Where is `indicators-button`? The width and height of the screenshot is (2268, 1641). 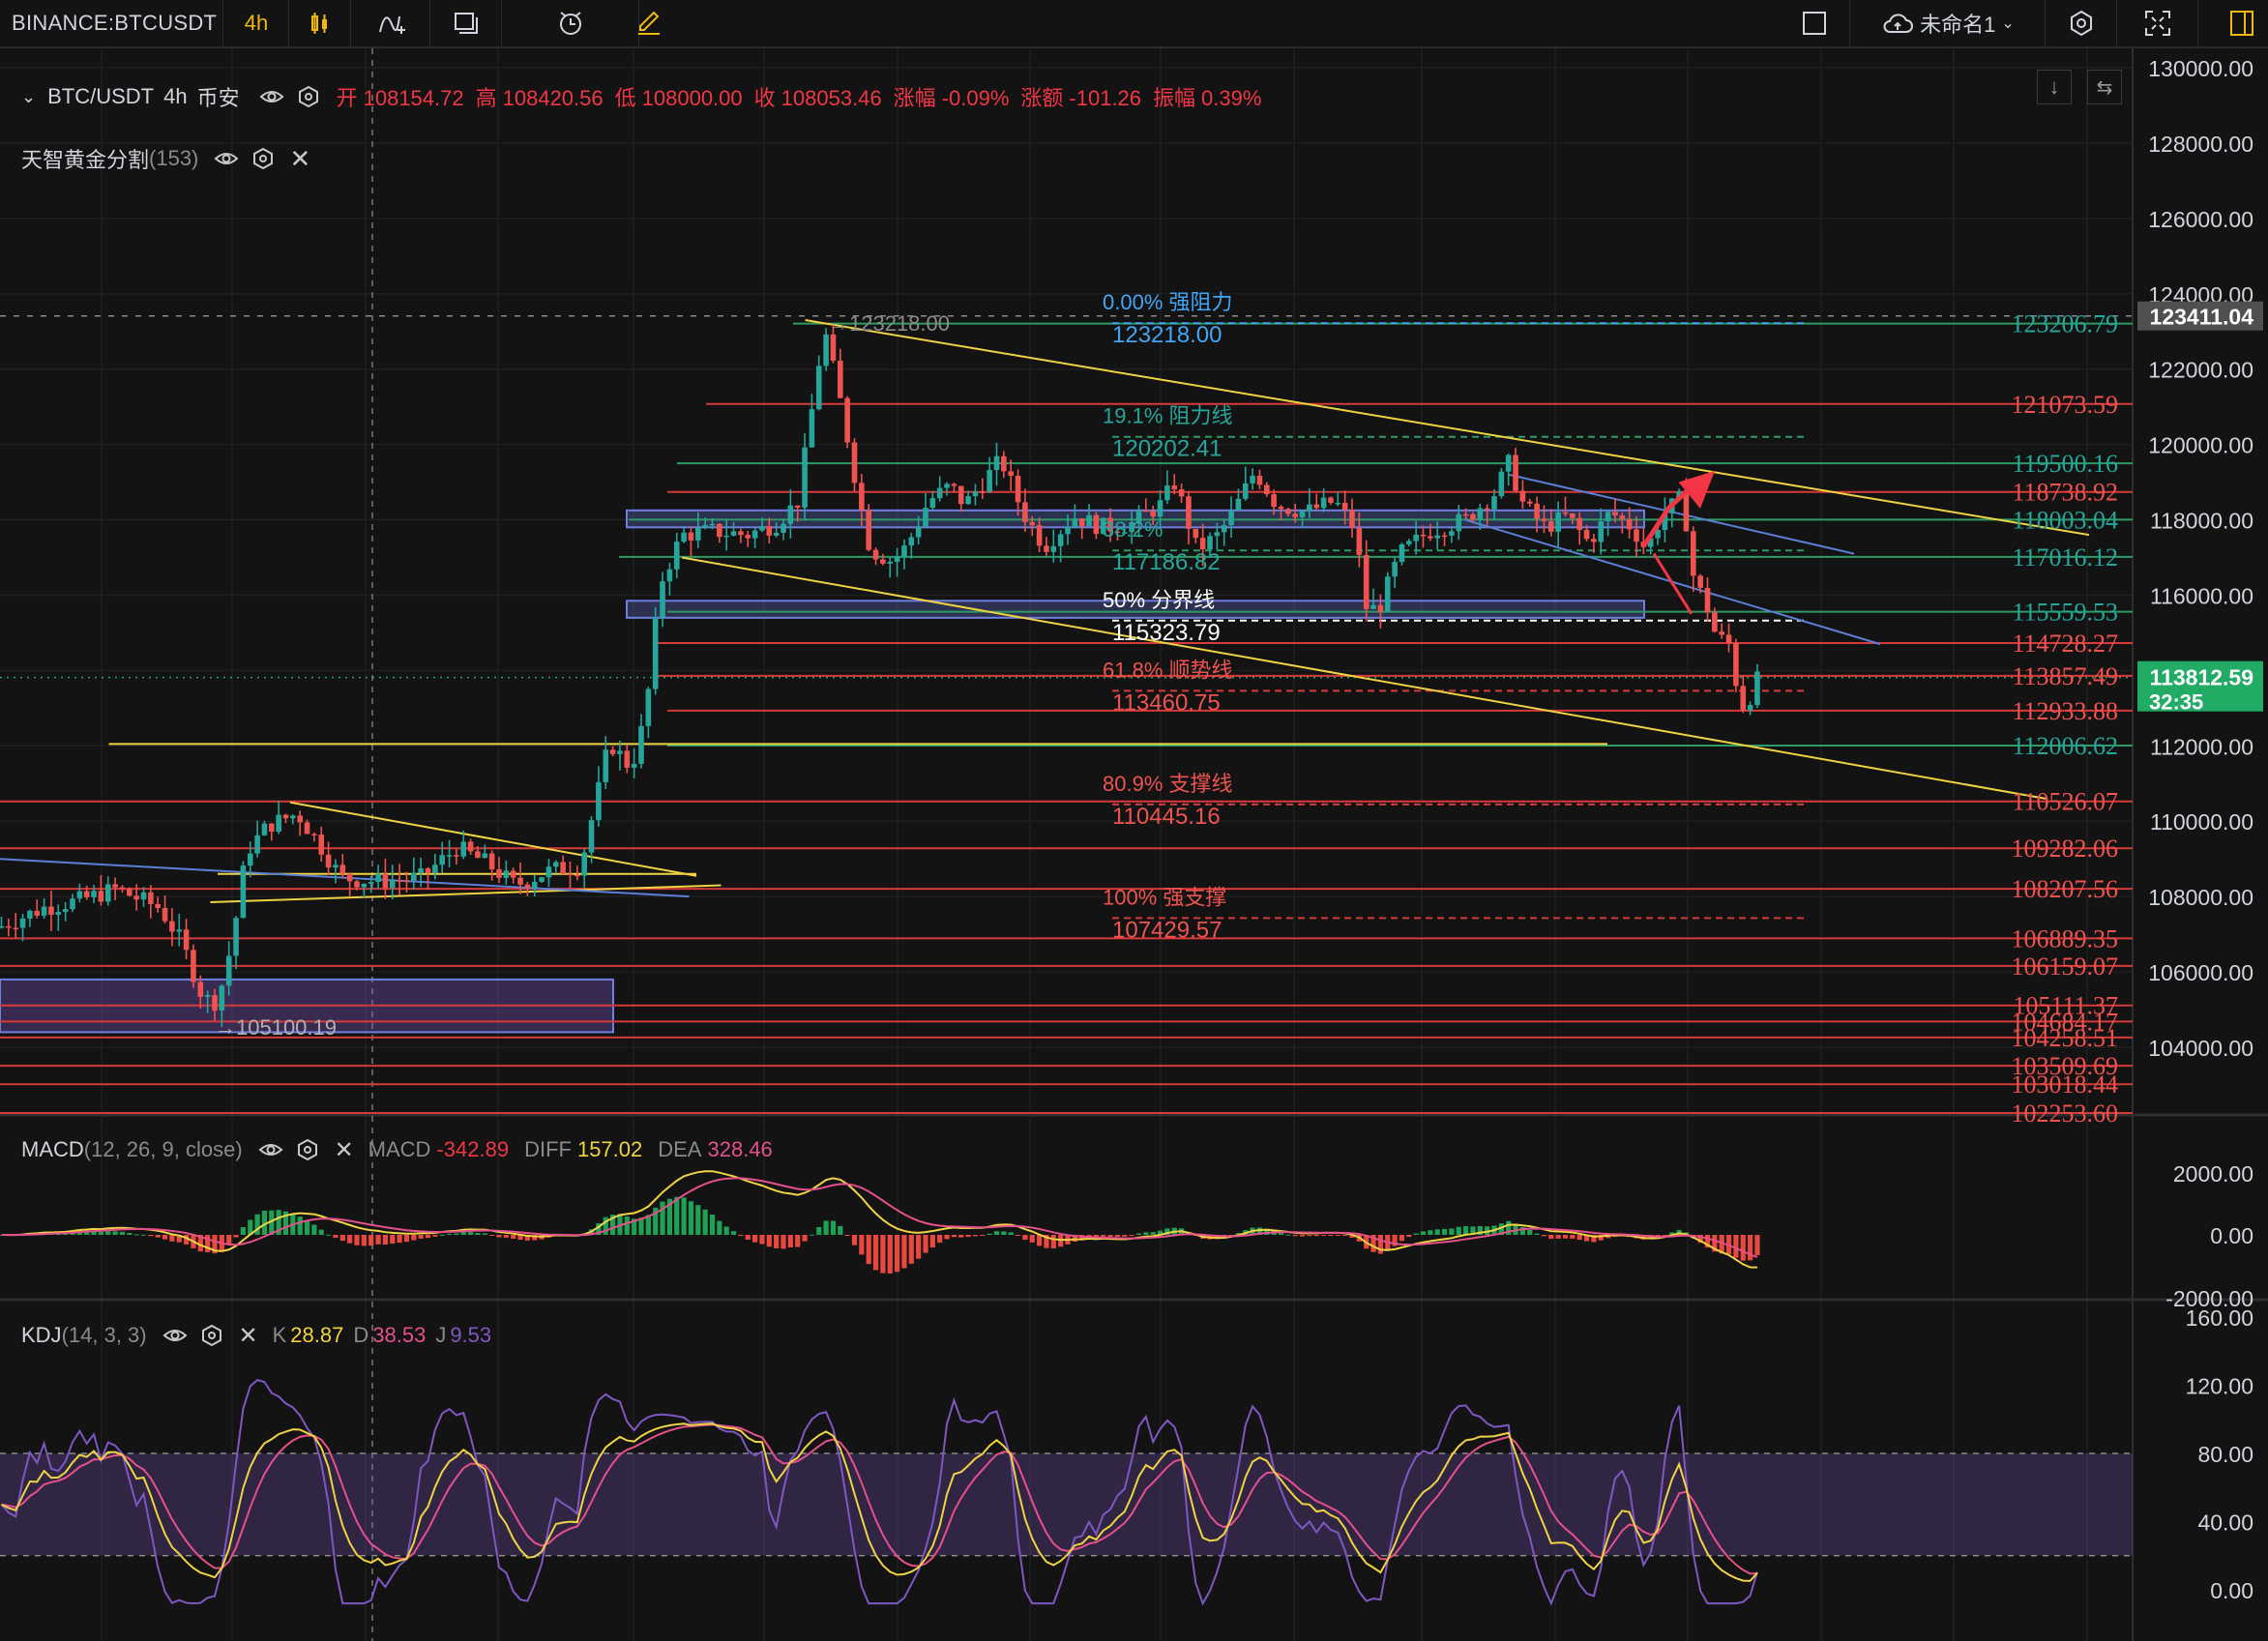 indicators-button is located at coordinates (391, 23).